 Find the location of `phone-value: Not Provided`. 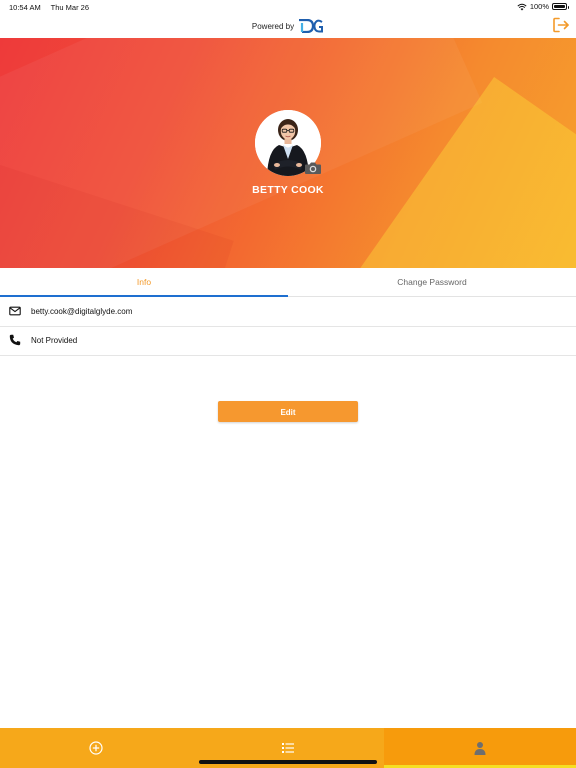

phone-value: Not Provided is located at coordinates (54, 340).